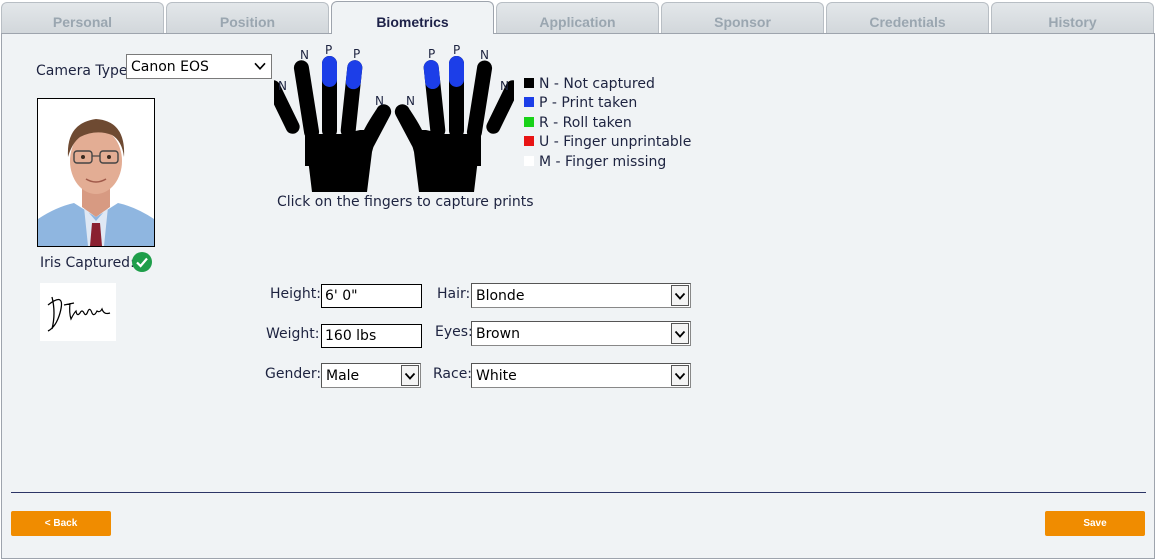 The height and width of the screenshot is (560, 1156). I want to click on tab-application: Application, so click(577, 17).